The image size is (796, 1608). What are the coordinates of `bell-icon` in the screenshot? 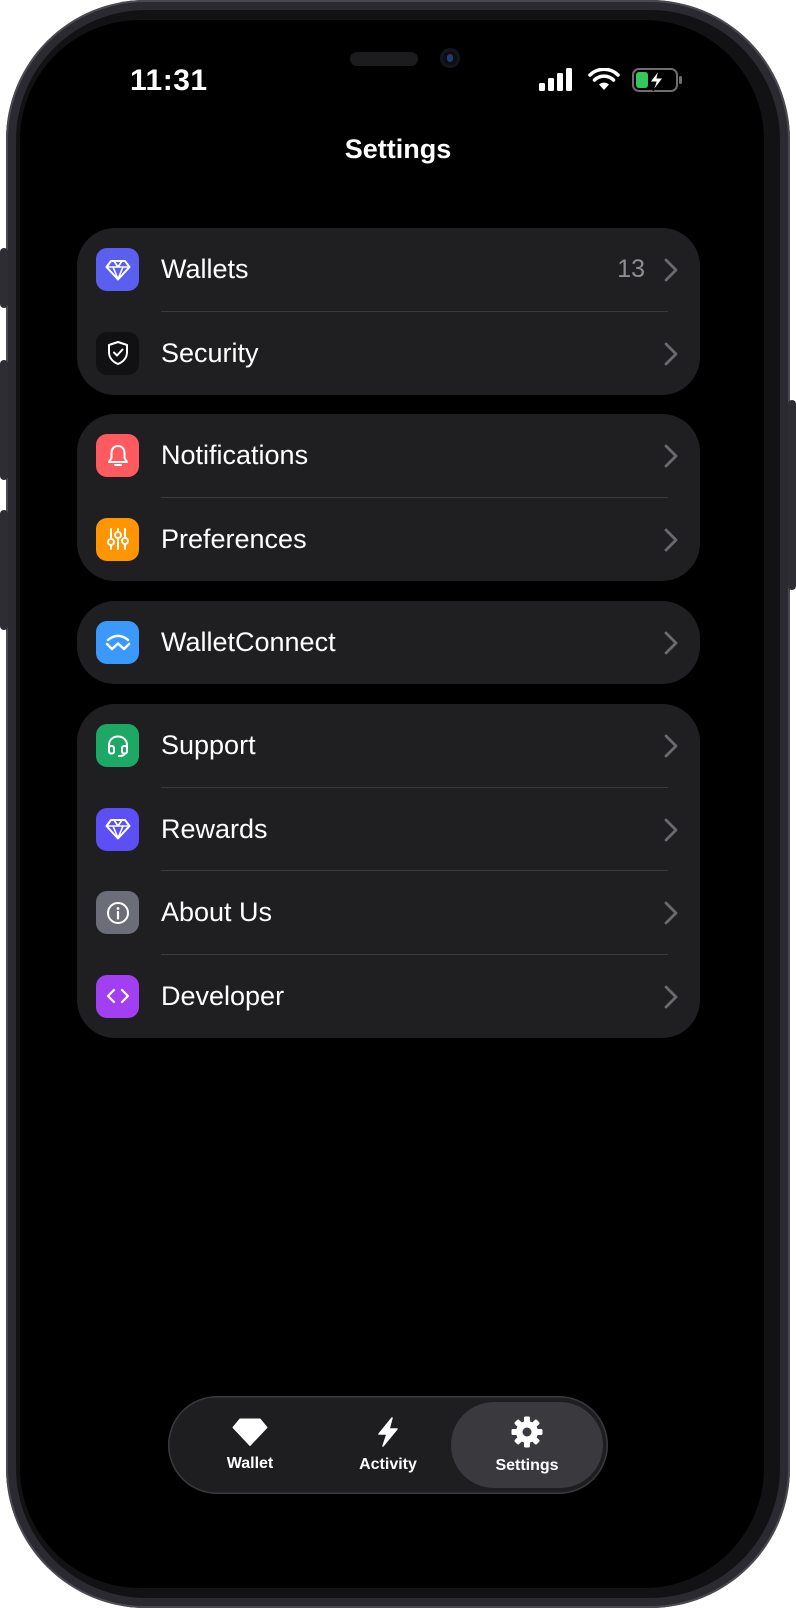 It's located at (117, 455).